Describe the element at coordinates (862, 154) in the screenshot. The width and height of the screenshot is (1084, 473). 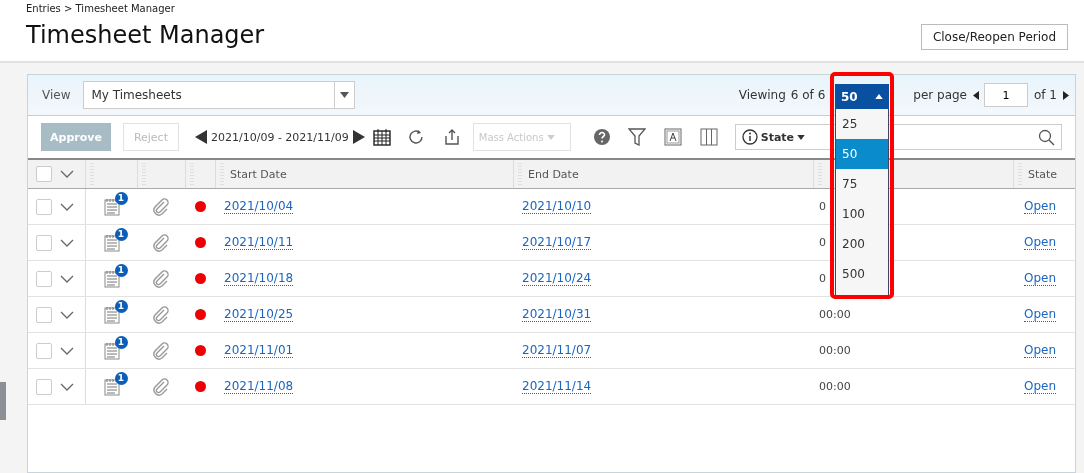
I see `per-page-option: 50` at that location.